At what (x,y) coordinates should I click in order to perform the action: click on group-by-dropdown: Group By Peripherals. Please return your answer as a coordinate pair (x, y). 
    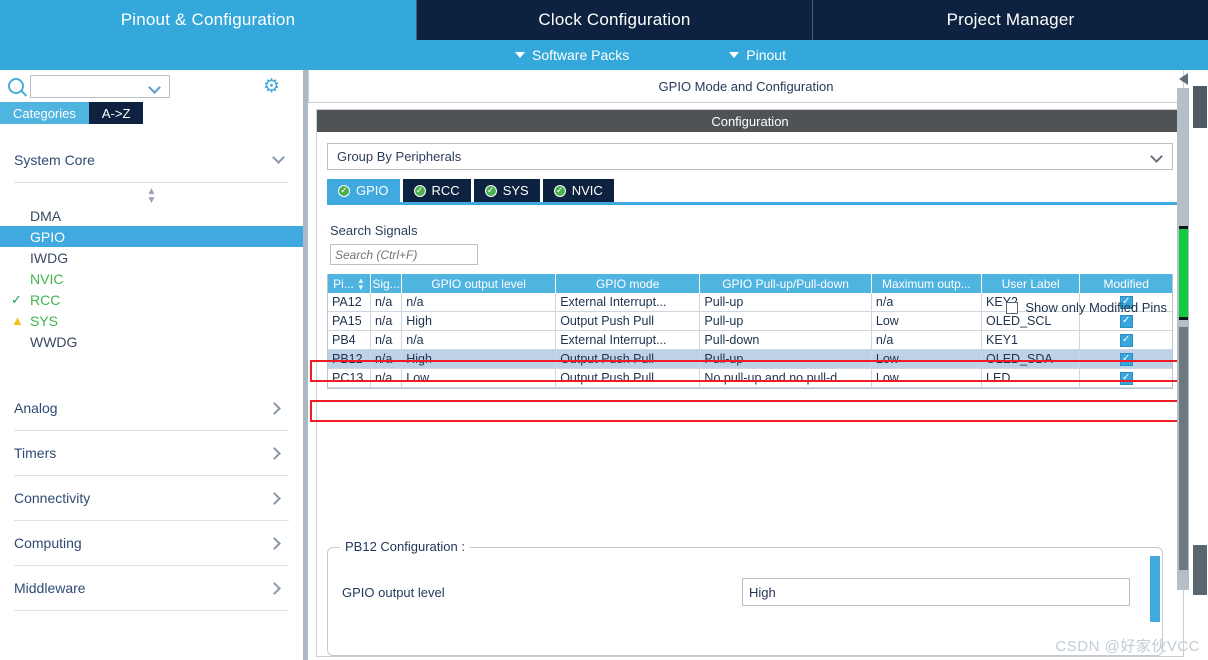
    Looking at the image, I should click on (750, 156).